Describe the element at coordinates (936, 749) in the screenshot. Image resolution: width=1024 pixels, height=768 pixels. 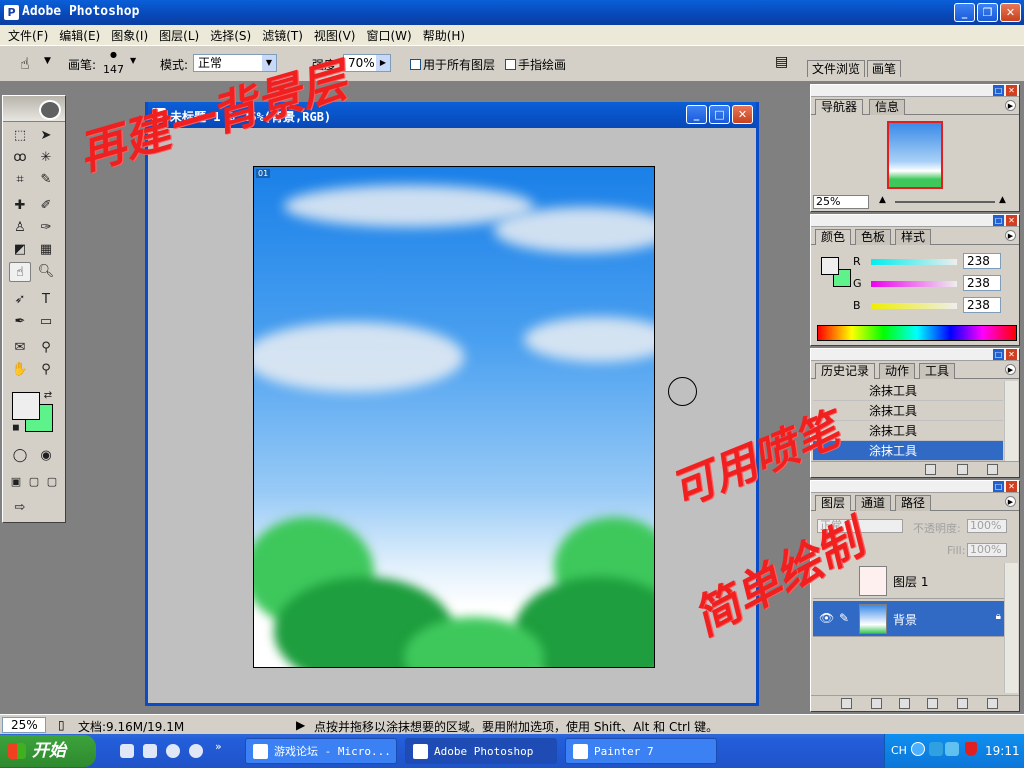
I see `tray-app-icon` at that location.